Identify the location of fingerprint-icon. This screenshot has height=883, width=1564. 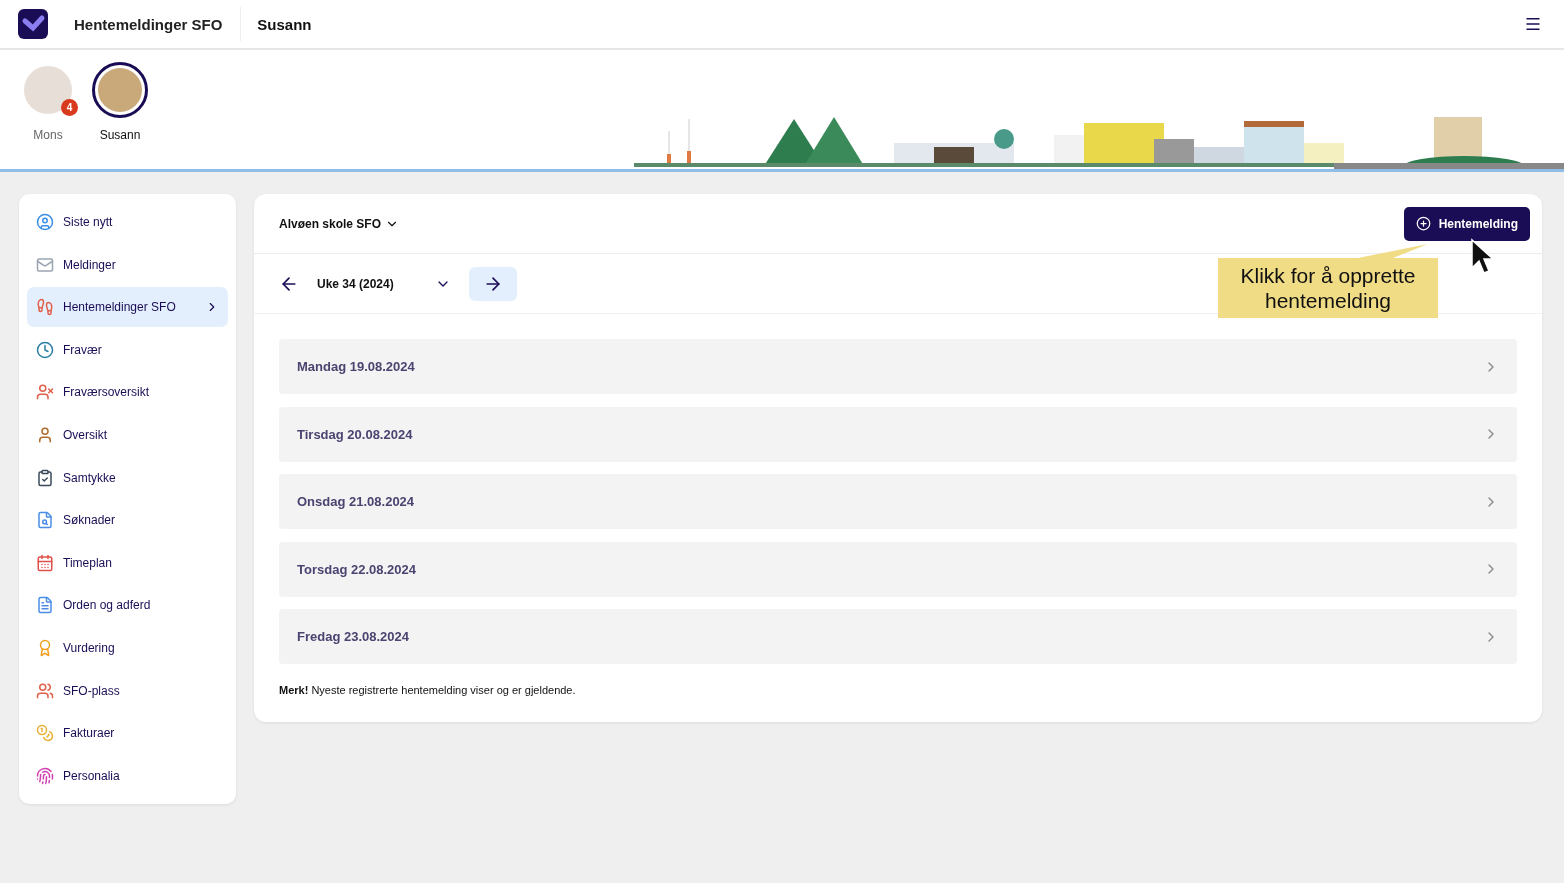
(45, 775).